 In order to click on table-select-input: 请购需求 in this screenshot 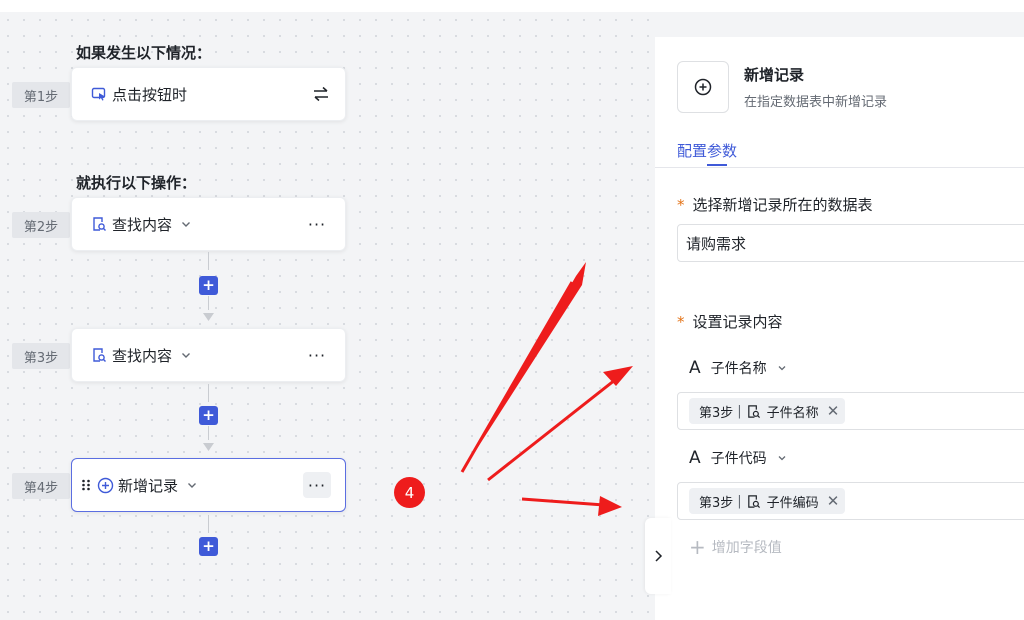, I will do `click(850, 243)`.